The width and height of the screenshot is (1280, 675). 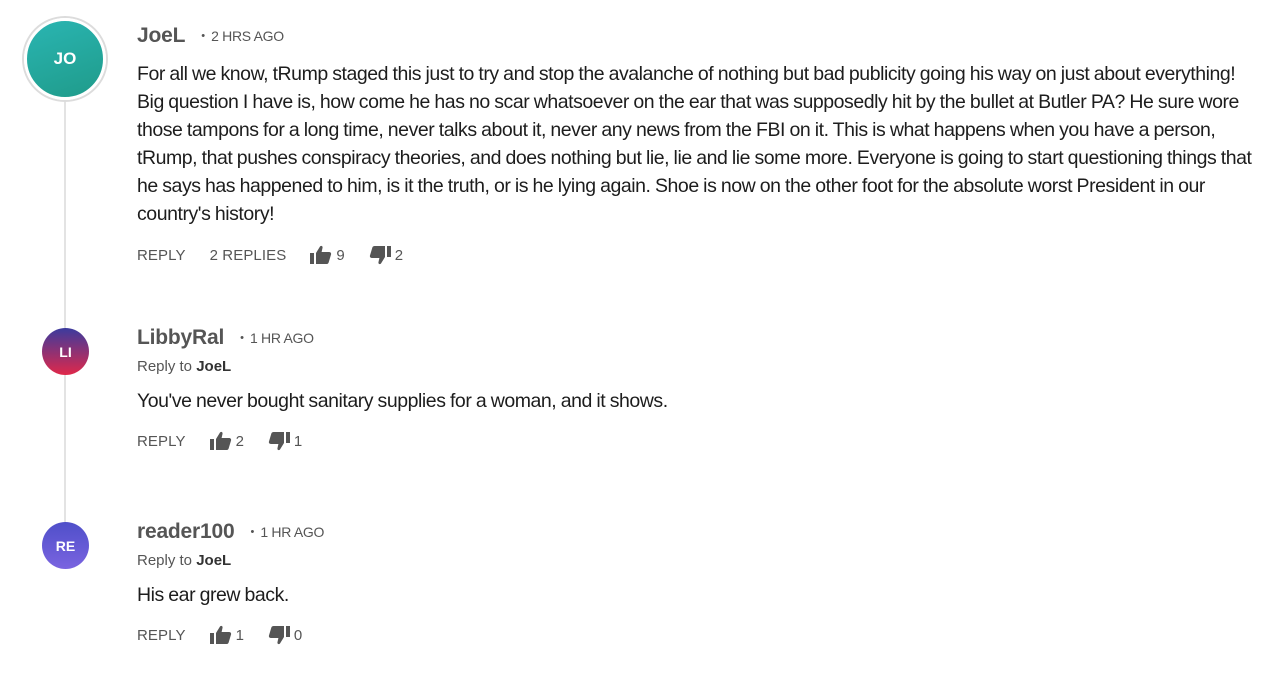 I want to click on comment-author: LibbyRal, so click(x=180, y=338).